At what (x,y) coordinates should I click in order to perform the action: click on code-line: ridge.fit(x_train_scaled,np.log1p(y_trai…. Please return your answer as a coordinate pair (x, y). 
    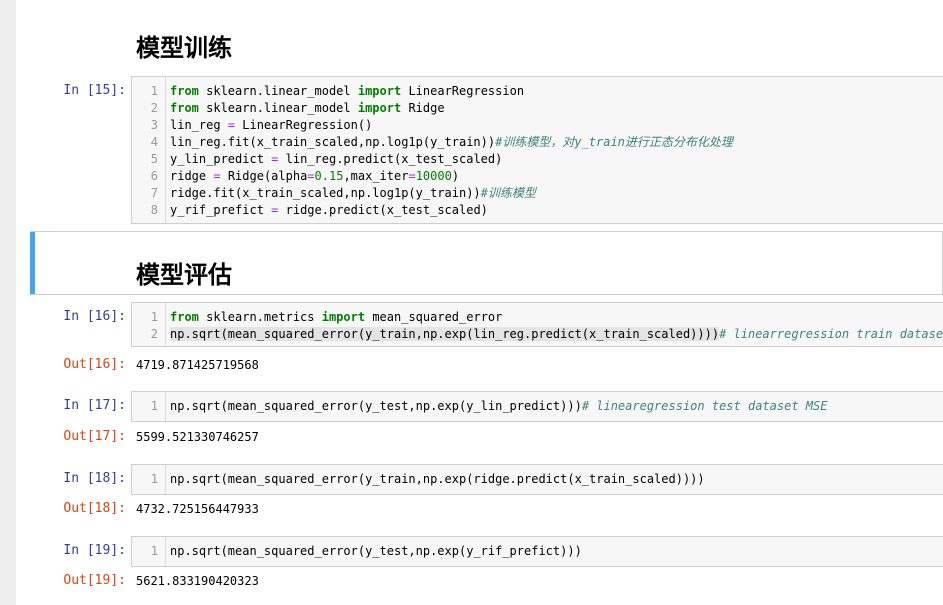
    Looking at the image, I should click on (353, 193).